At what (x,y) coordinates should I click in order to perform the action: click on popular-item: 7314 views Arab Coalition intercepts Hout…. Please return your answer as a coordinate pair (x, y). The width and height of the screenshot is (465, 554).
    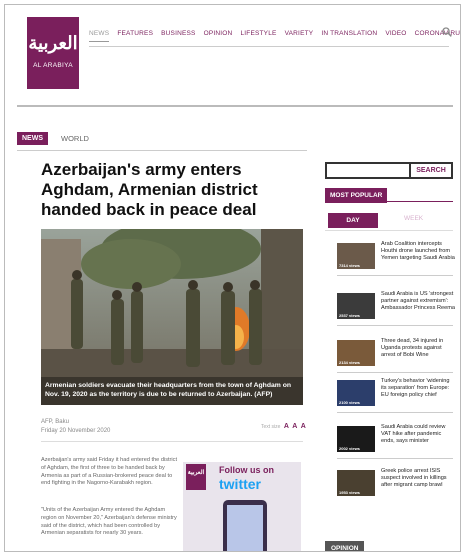
    Looking at the image, I should click on (396, 257).